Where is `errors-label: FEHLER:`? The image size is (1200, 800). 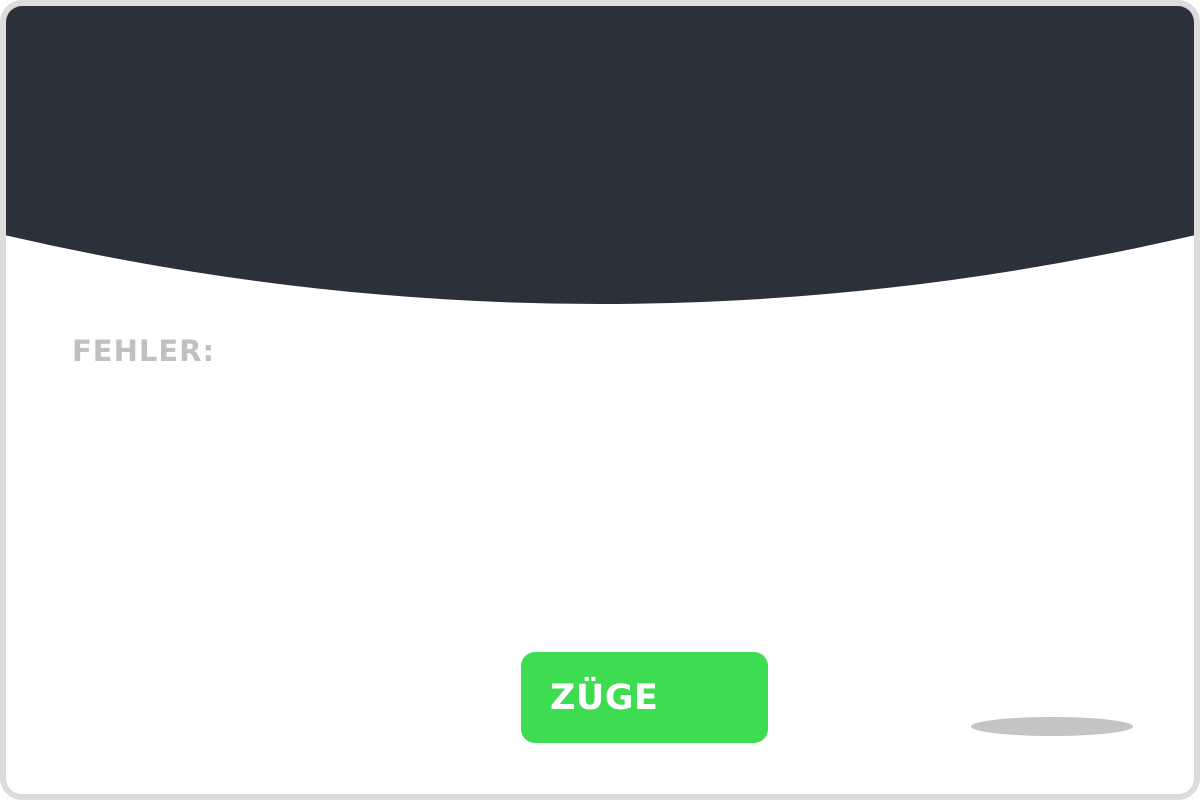
errors-label: FEHLER: is located at coordinates (144, 351).